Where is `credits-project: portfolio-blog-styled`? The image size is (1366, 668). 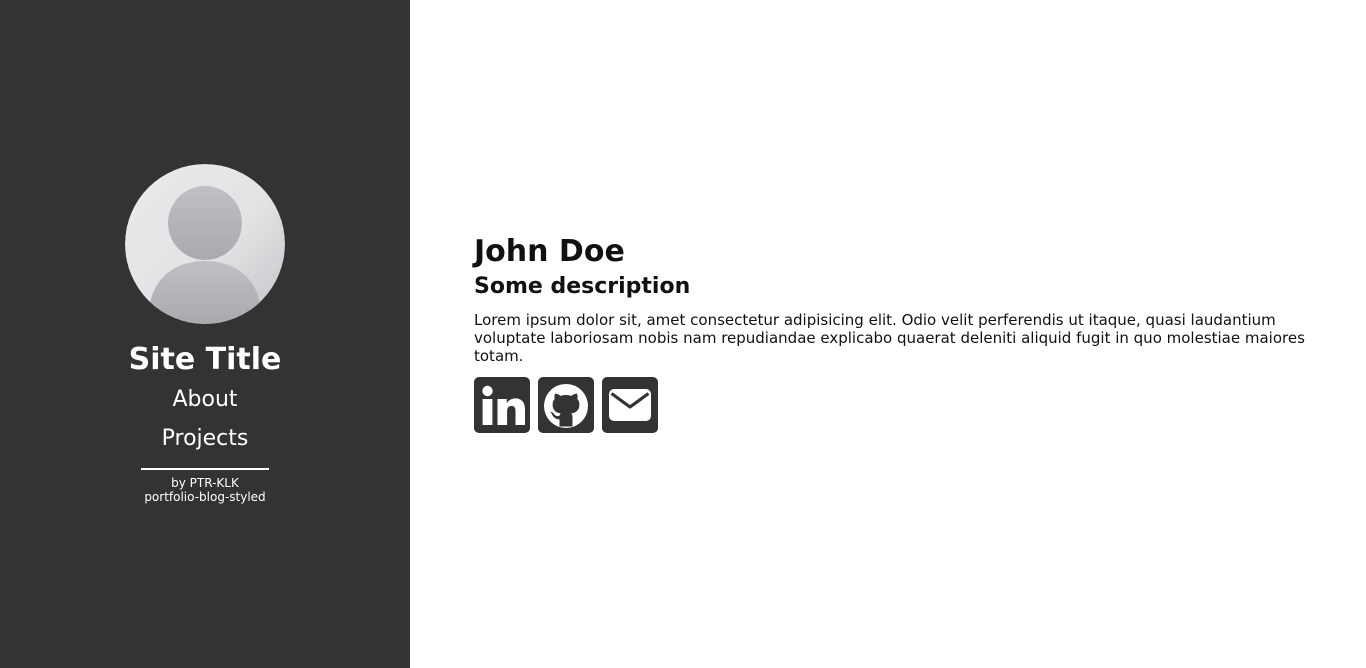
credits-project: portfolio-blog-styled is located at coordinates (204, 497).